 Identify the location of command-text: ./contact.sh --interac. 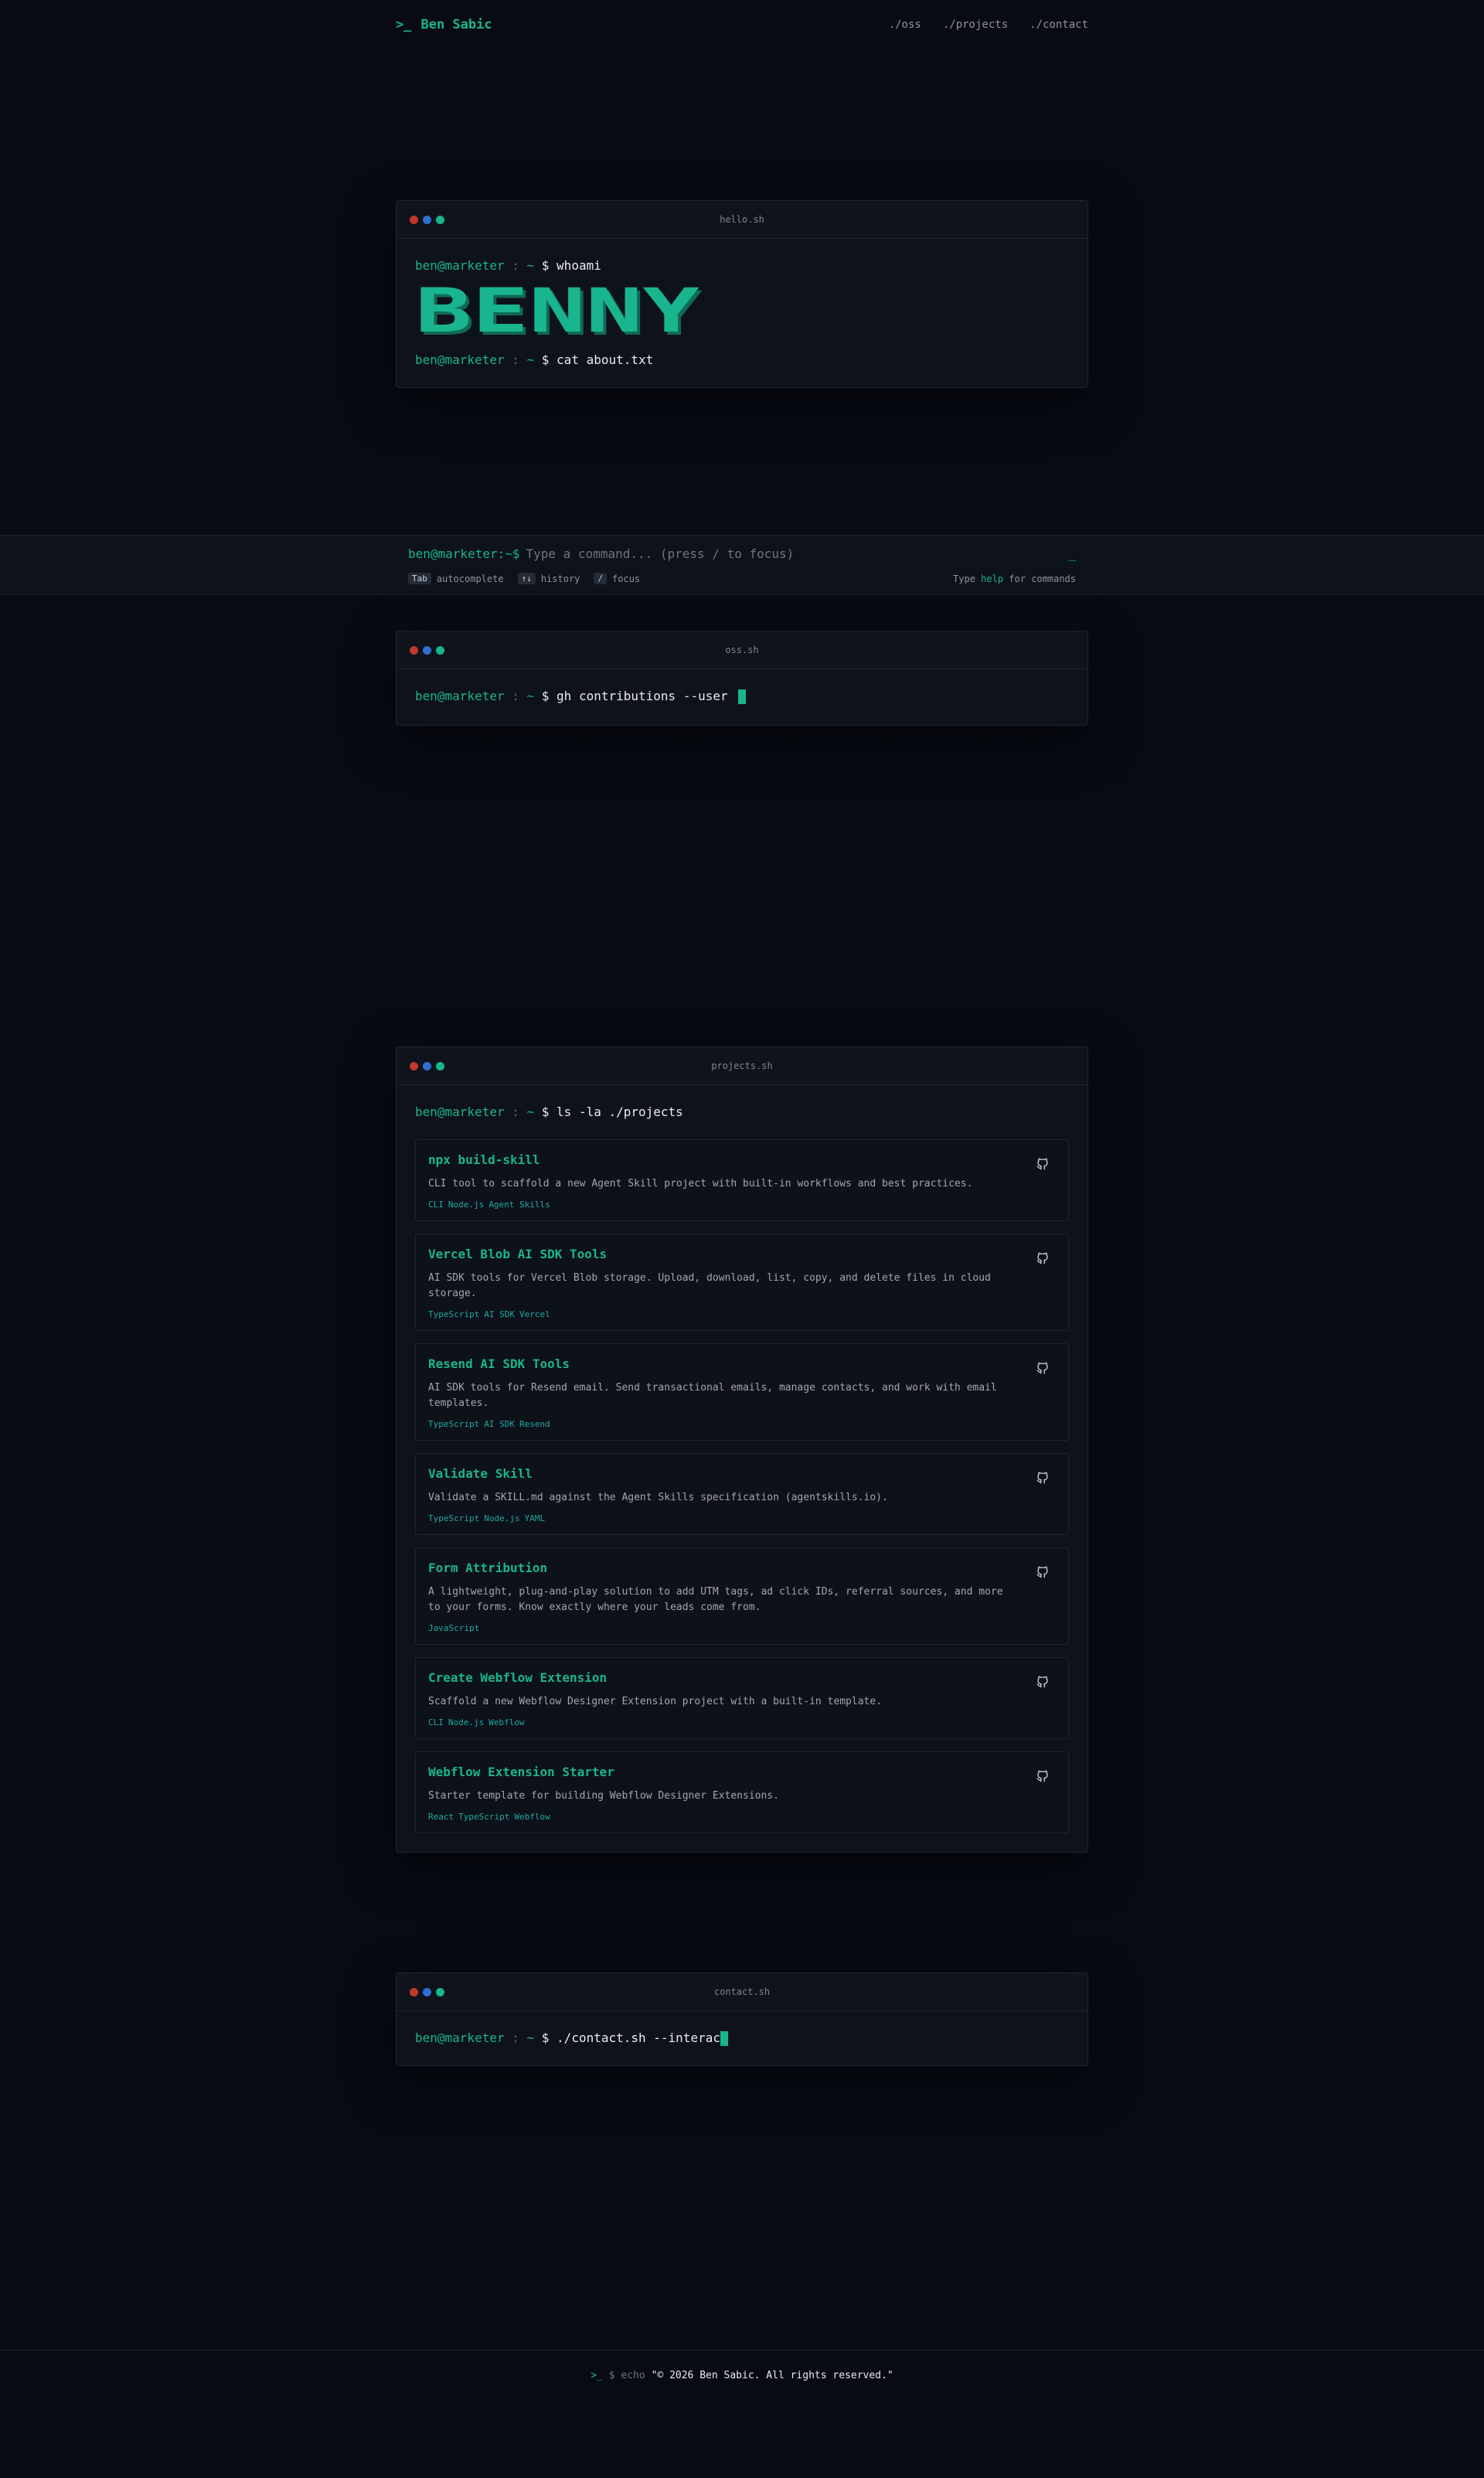
(638, 2037).